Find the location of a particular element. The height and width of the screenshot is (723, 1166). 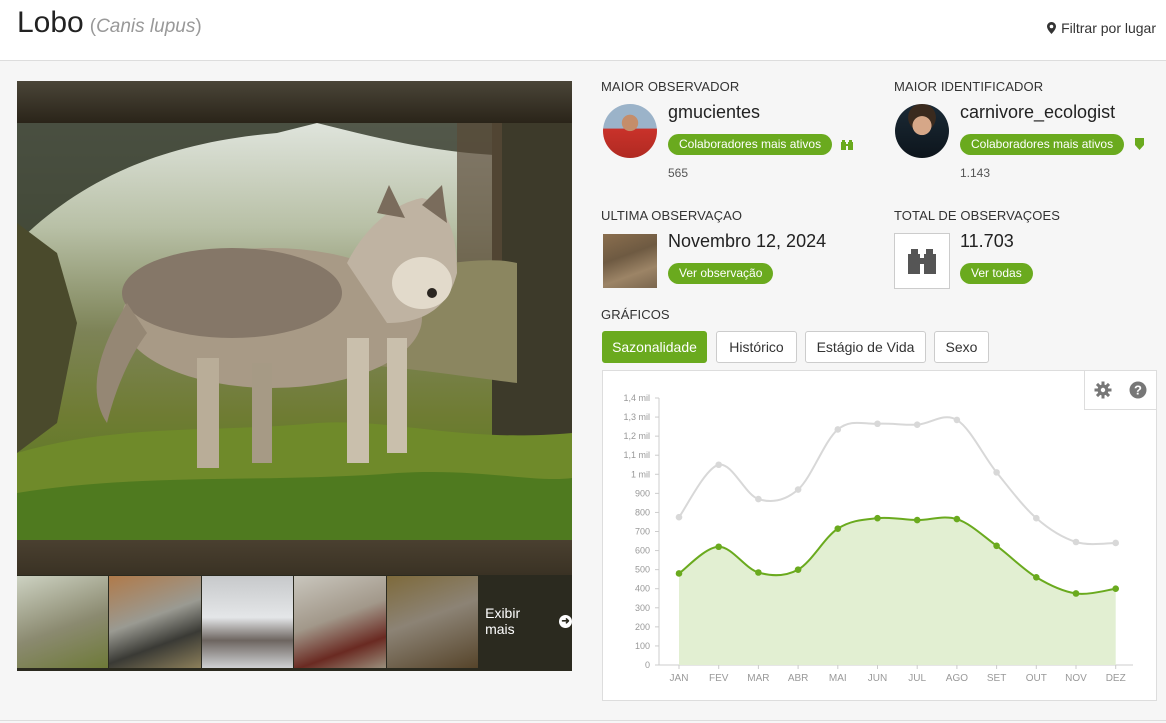

y-tick-label: 800 is located at coordinates (642, 512).